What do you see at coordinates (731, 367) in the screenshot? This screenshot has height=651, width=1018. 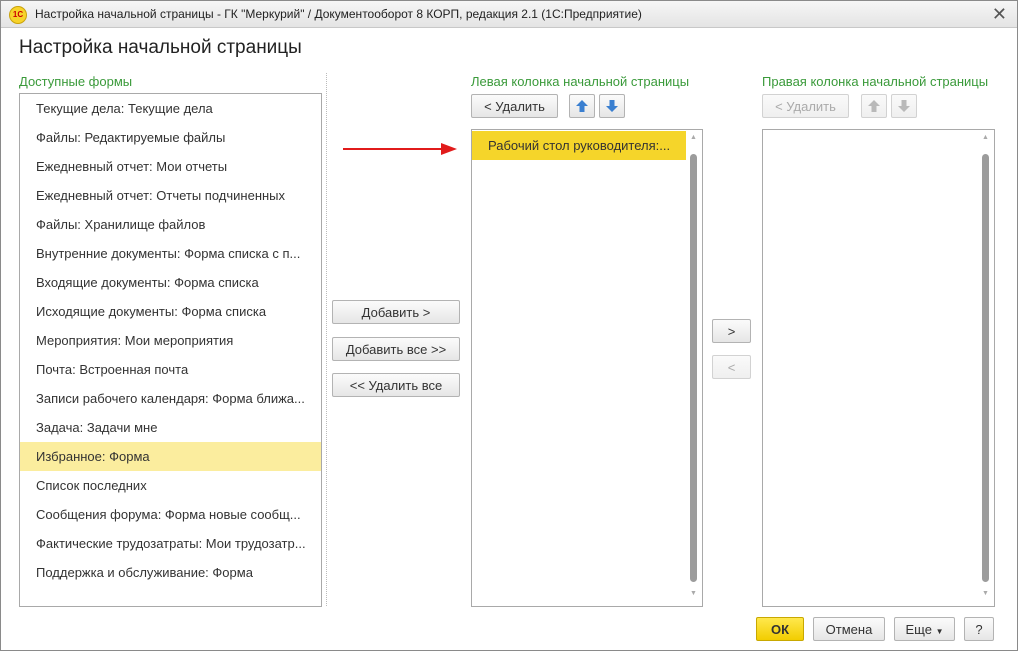 I see `move-to-left-column-button: <` at bounding box center [731, 367].